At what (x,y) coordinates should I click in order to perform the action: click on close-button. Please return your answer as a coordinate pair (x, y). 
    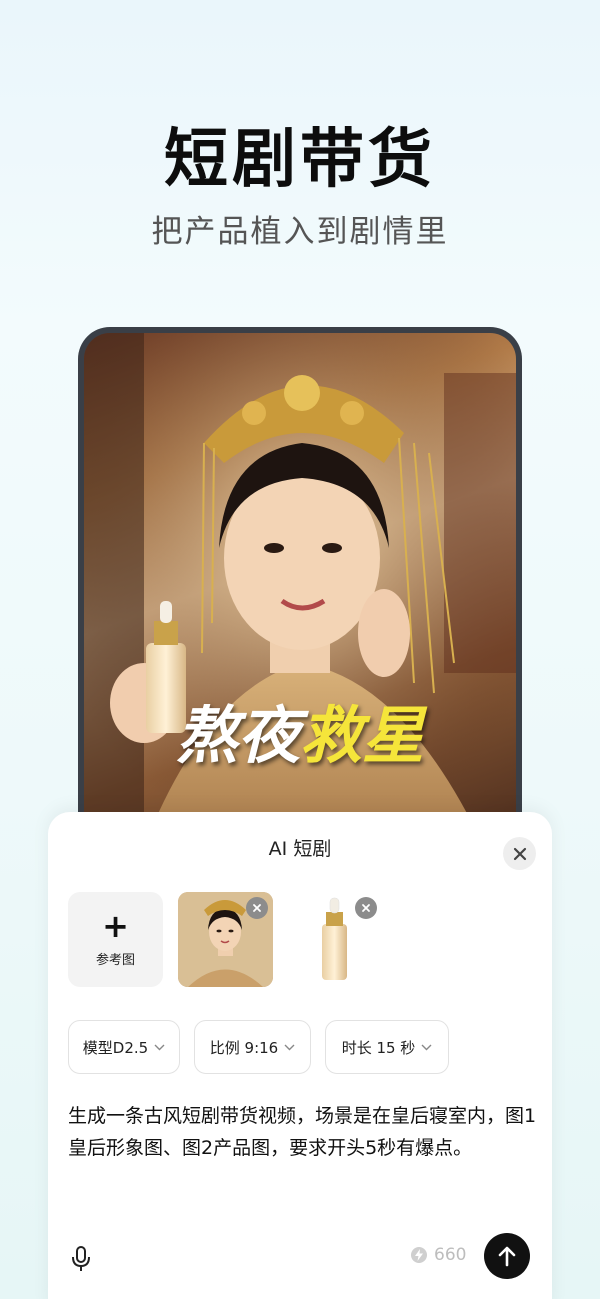
    Looking at the image, I should click on (519, 853).